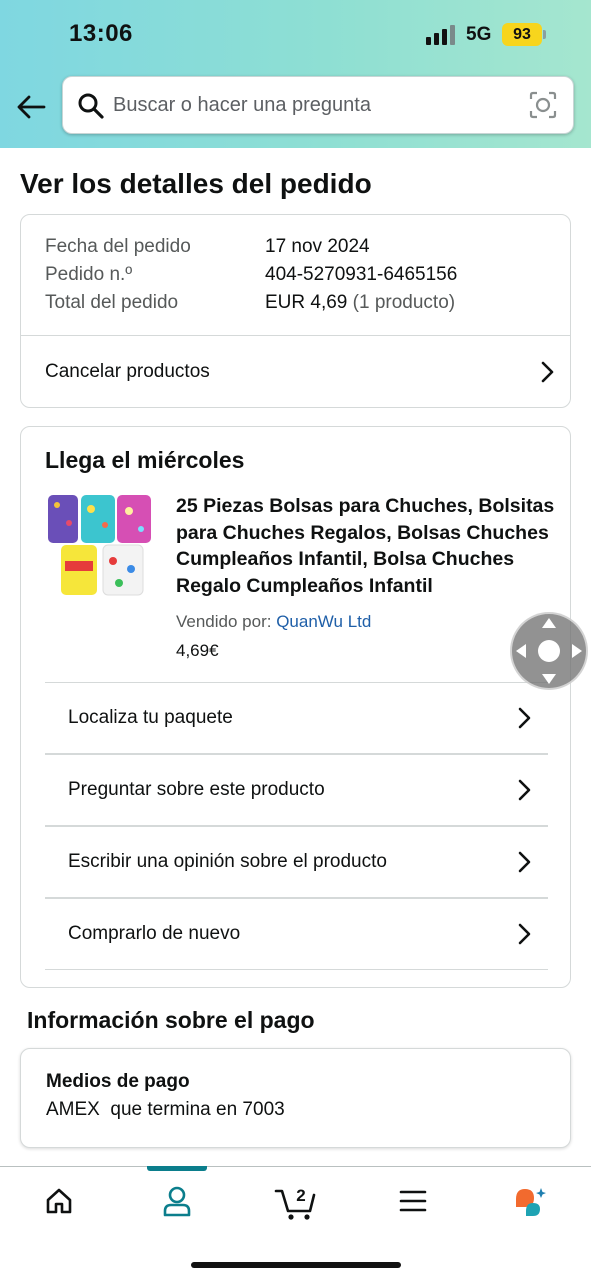 This screenshot has width=591, height=1280. What do you see at coordinates (165, 1109) in the screenshot?
I see `payment-methods-value: AMEX que termina en 7003` at bounding box center [165, 1109].